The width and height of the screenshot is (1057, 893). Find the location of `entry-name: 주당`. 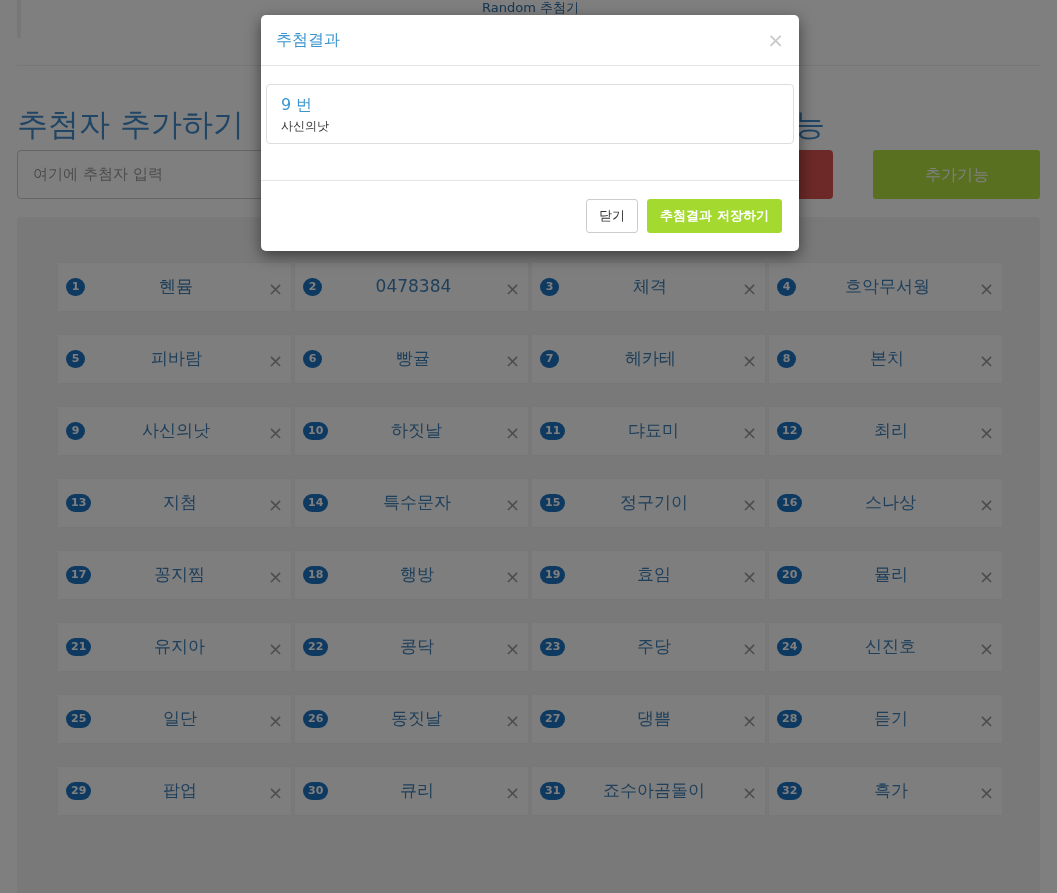

entry-name: 주당 is located at coordinates (653, 647).